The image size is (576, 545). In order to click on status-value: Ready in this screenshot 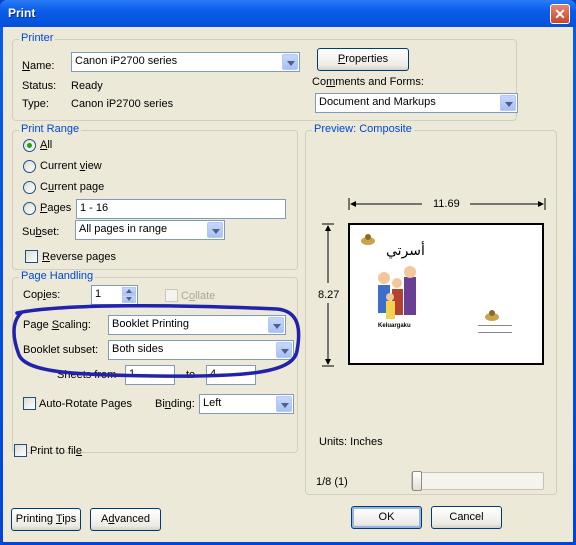, I will do `click(87, 86)`.